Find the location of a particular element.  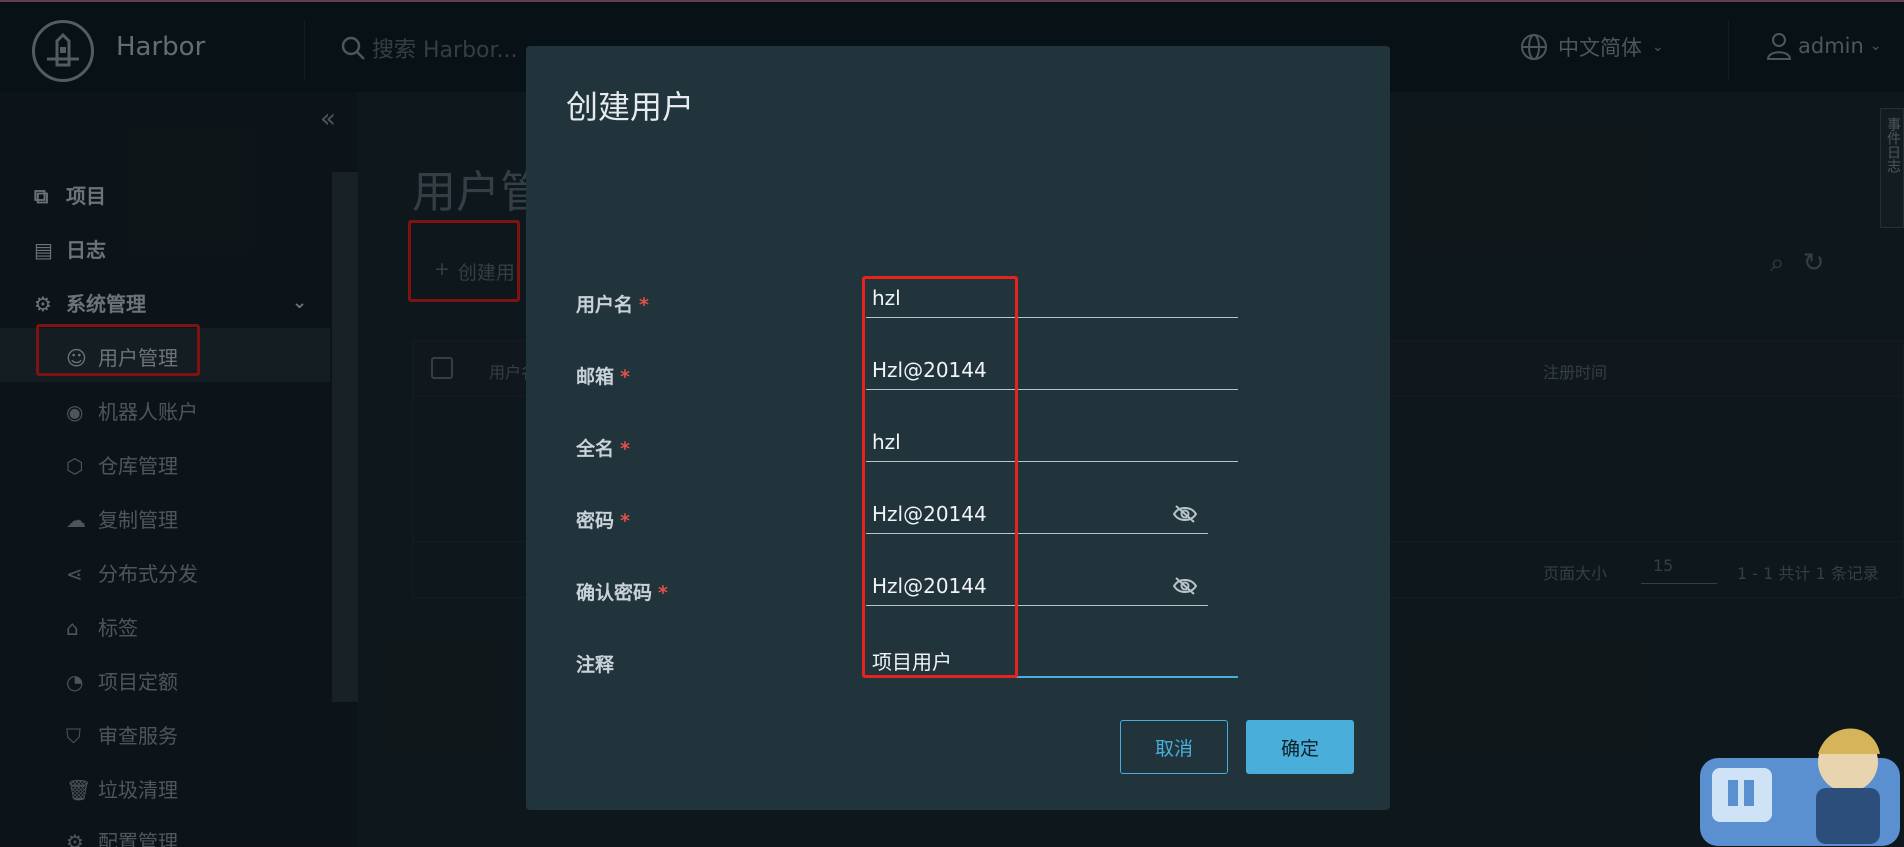

field-label: 用户名 * is located at coordinates (612, 305).